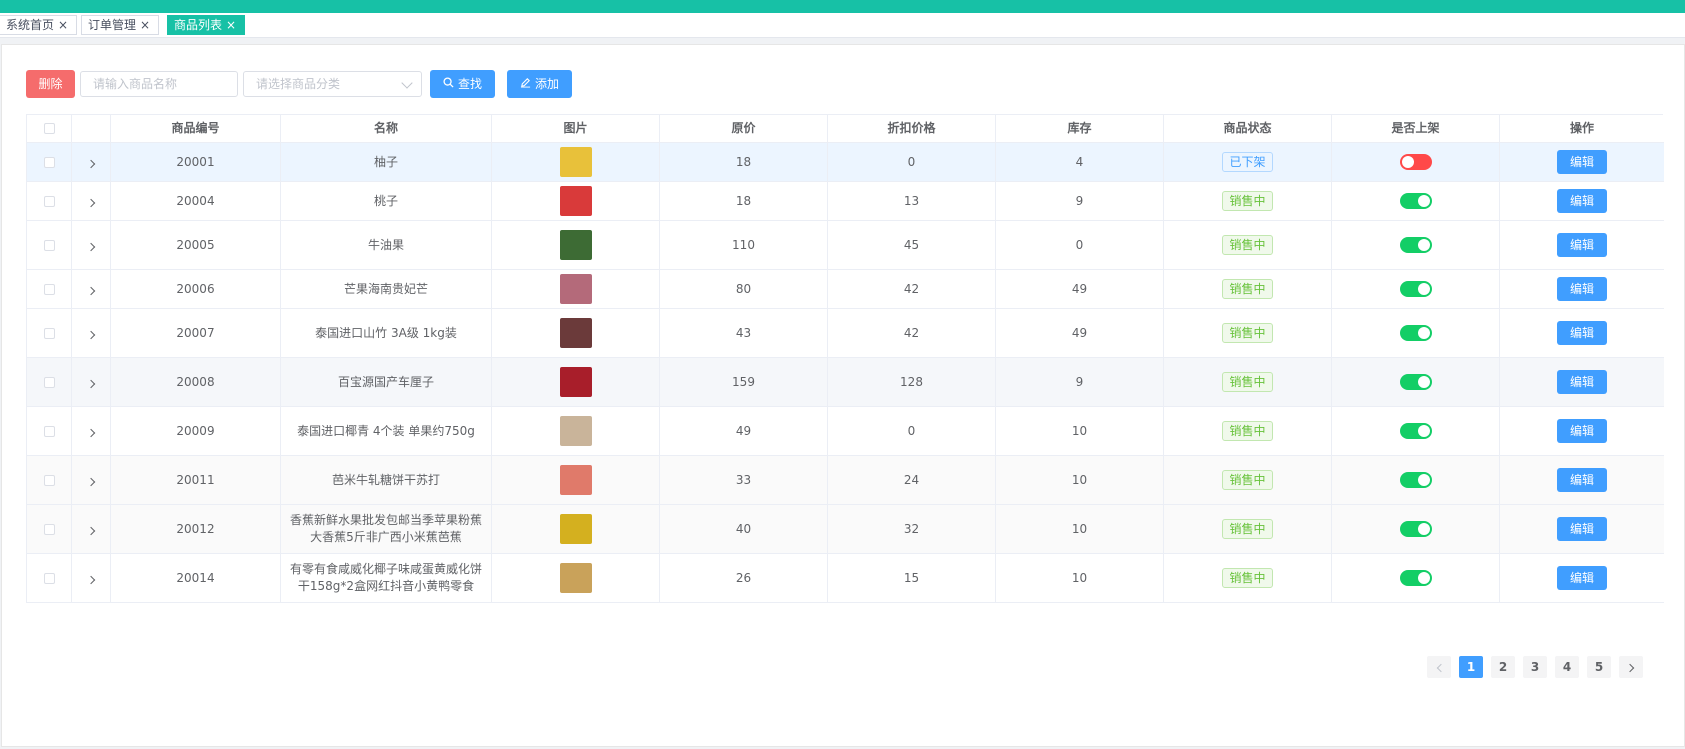 The image size is (1685, 749). What do you see at coordinates (196, 431) in the screenshot?
I see `product-id-cell: 20009` at bounding box center [196, 431].